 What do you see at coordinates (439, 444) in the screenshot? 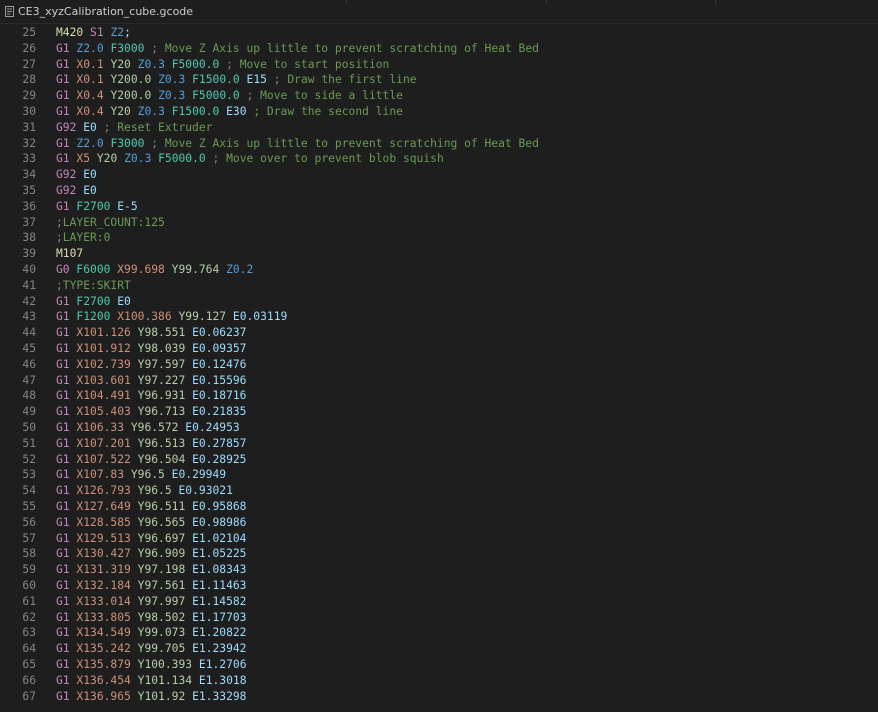
I see `code-line: 51 G1 X107.201 Y96.513 E0.27857` at bounding box center [439, 444].